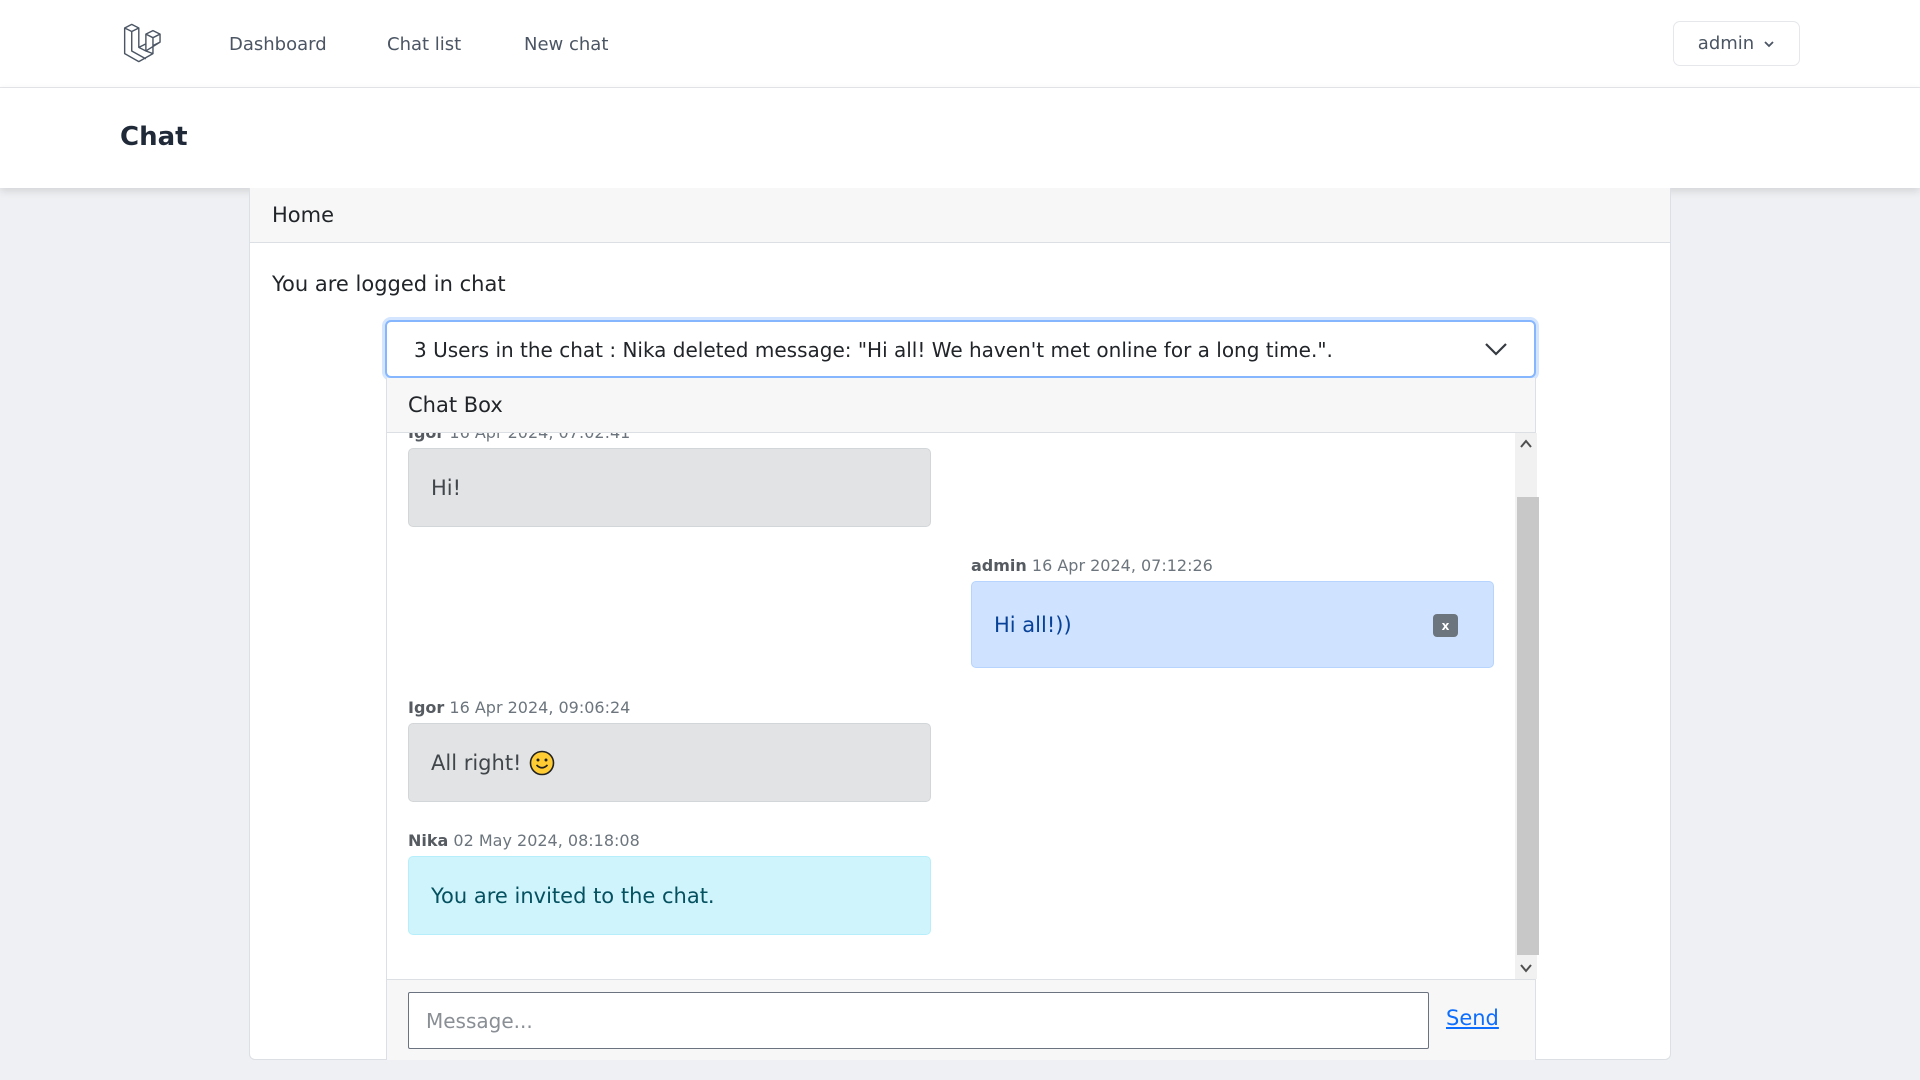  I want to click on message-meta: Igor 16 Apr 2024, 07:02:41, so click(519, 437).